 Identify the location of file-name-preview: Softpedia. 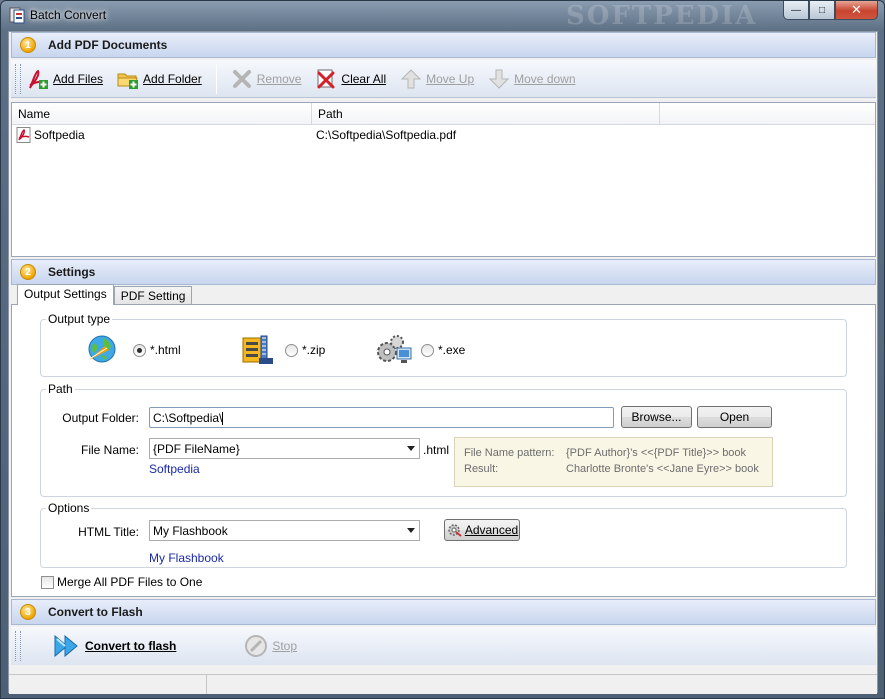
(174, 469).